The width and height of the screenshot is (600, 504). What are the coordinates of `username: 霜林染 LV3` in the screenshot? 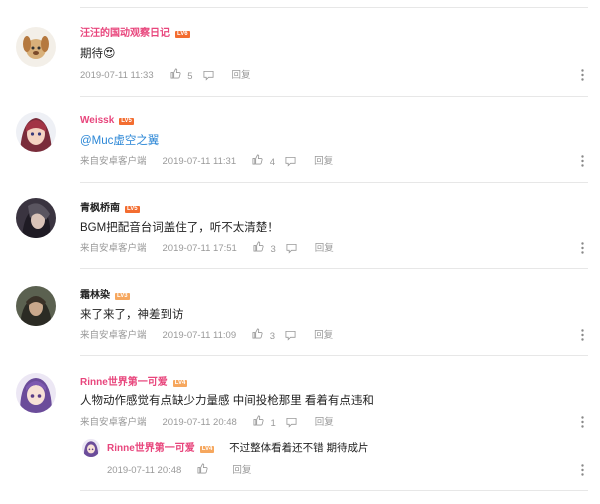 It's located at (105, 296).